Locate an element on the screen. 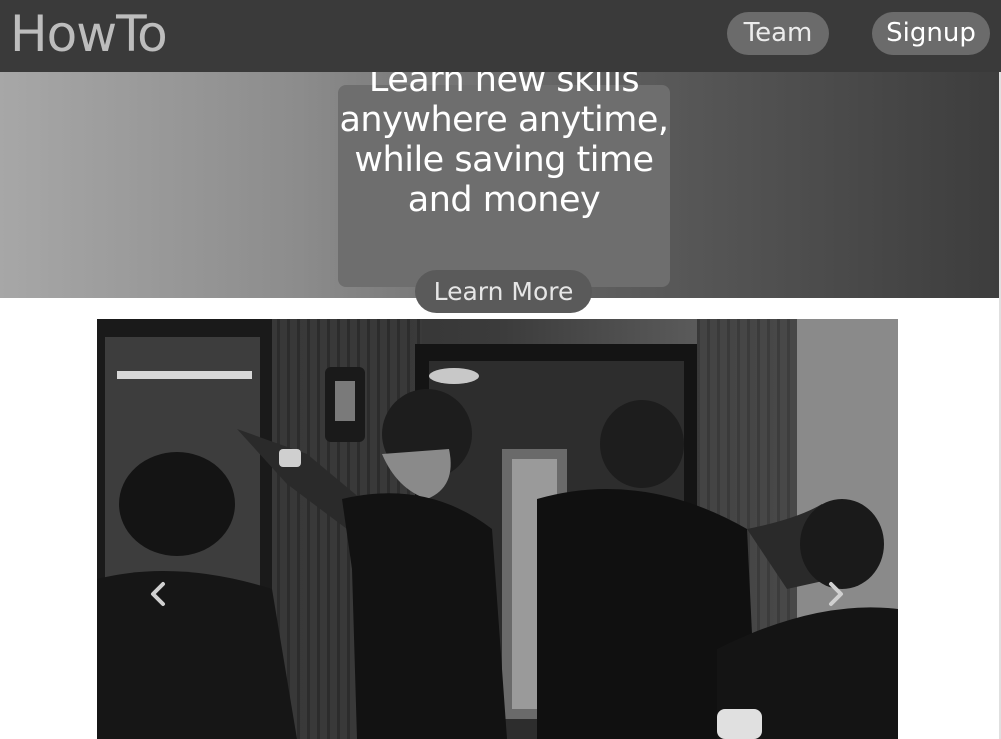  nav-team-button: Team is located at coordinates (778, 33).